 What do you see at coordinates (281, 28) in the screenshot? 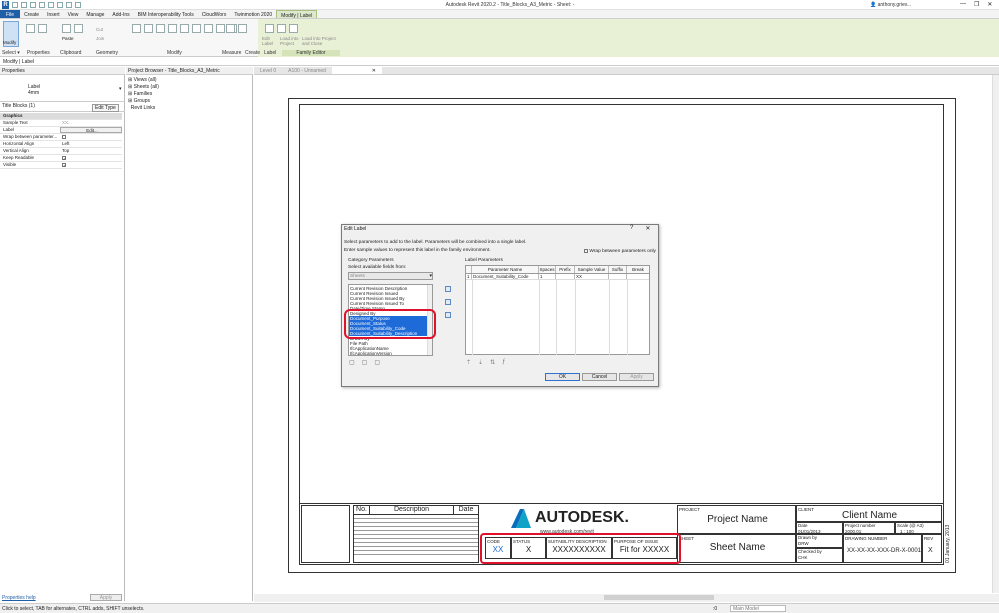
I see `load-into-project-icon` at bounding box center [281, 28].